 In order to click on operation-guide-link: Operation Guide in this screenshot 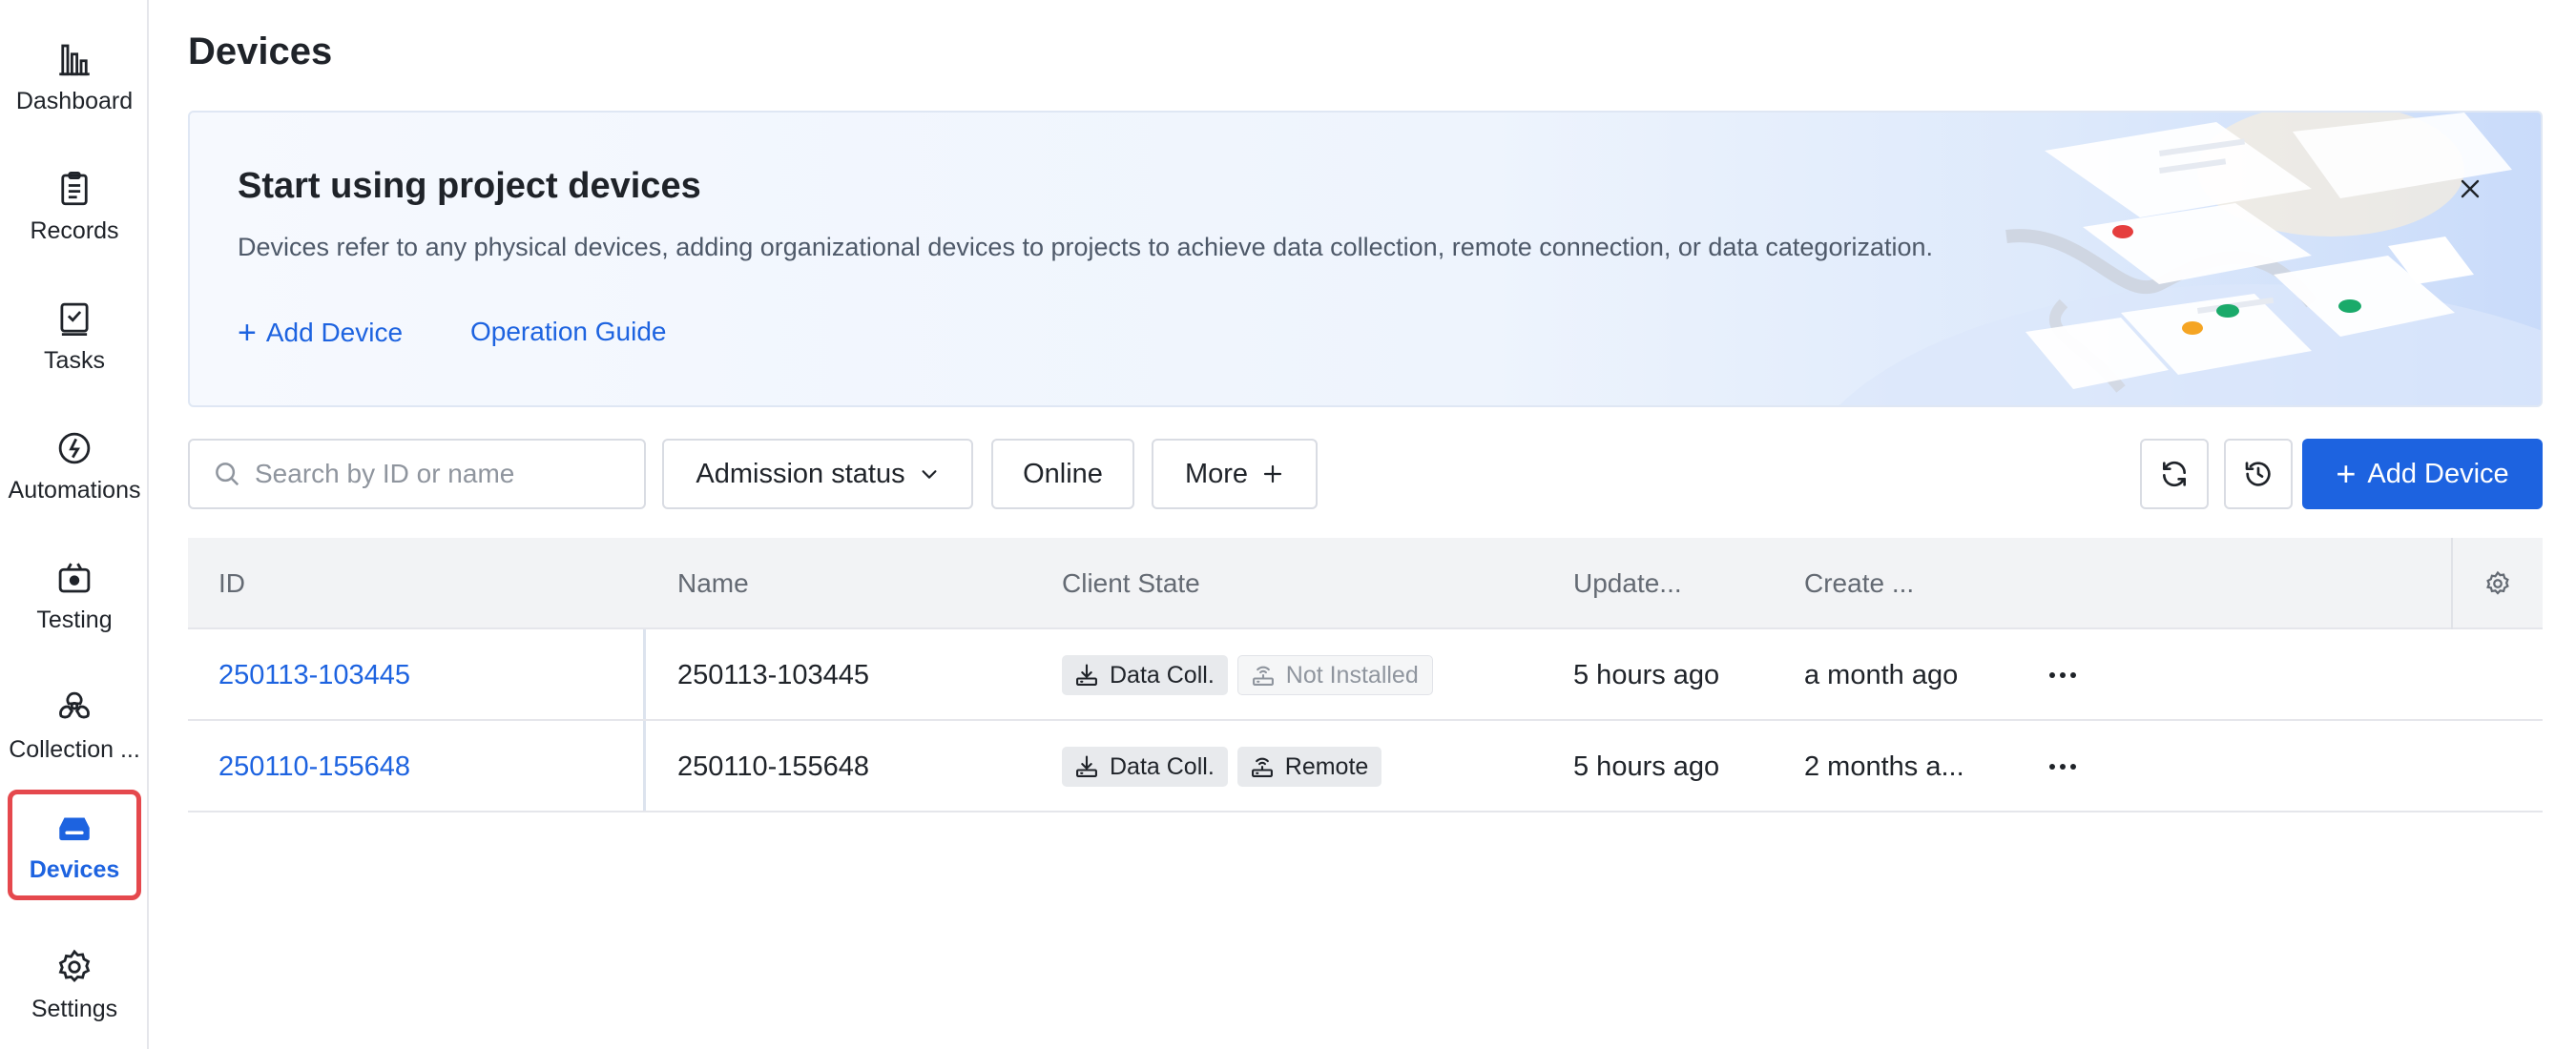, I will do `click(568, 332)`.